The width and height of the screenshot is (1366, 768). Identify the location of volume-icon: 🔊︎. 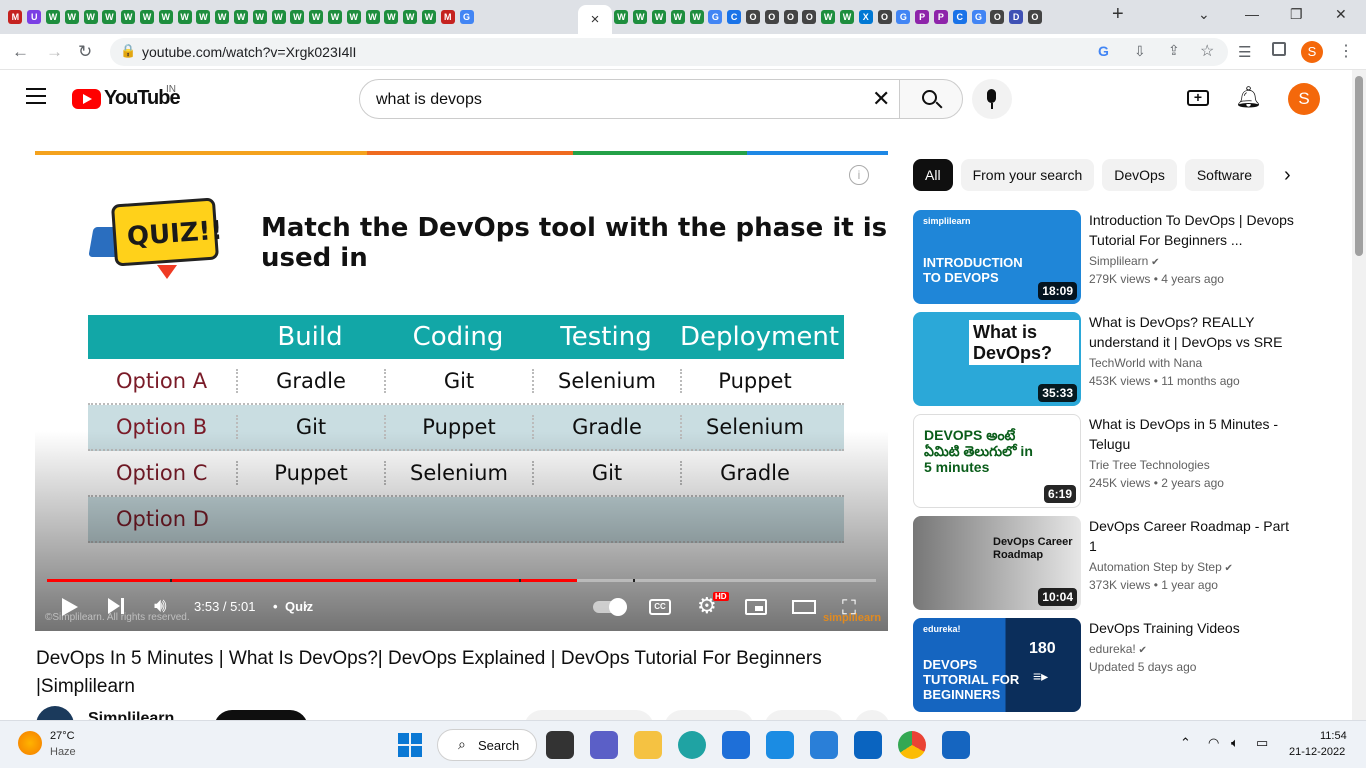
(160, 606).